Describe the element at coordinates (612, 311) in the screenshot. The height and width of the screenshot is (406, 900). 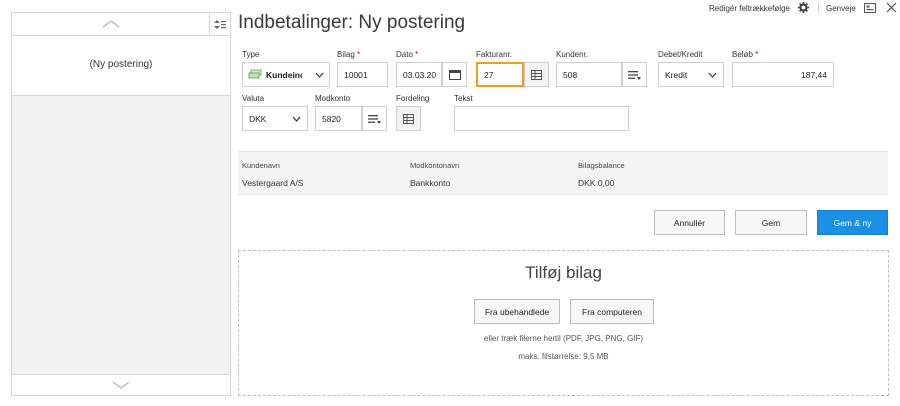
I see `from-computer-button: Fra computeren` at that location.